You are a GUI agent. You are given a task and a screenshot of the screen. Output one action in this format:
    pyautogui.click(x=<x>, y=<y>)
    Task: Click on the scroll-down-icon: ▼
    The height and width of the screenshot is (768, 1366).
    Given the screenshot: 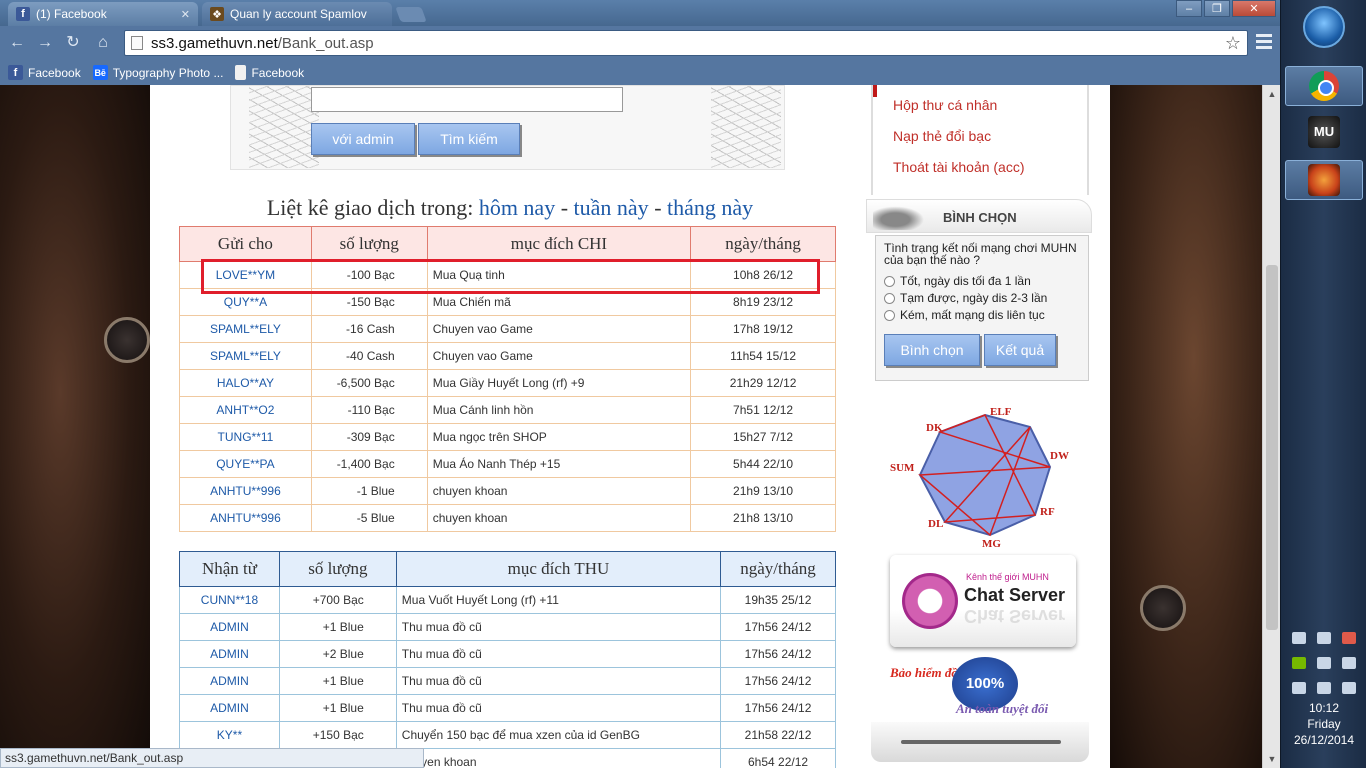 What is the action you would take?
    pyautogui.click(x=1272, y=759)
    